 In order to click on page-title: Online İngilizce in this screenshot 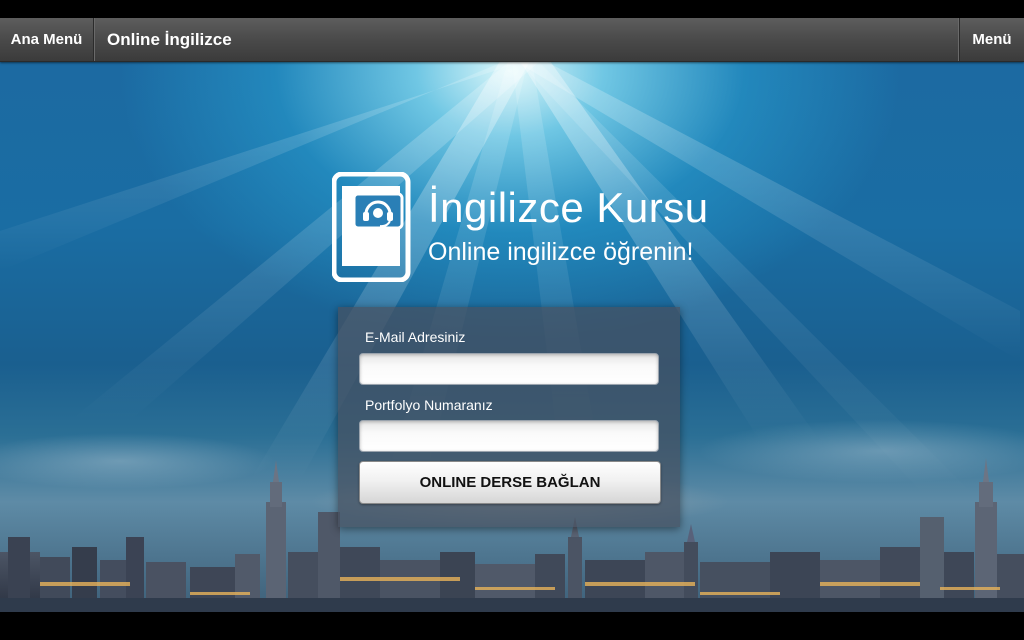, I will do `click(169, 39)`.